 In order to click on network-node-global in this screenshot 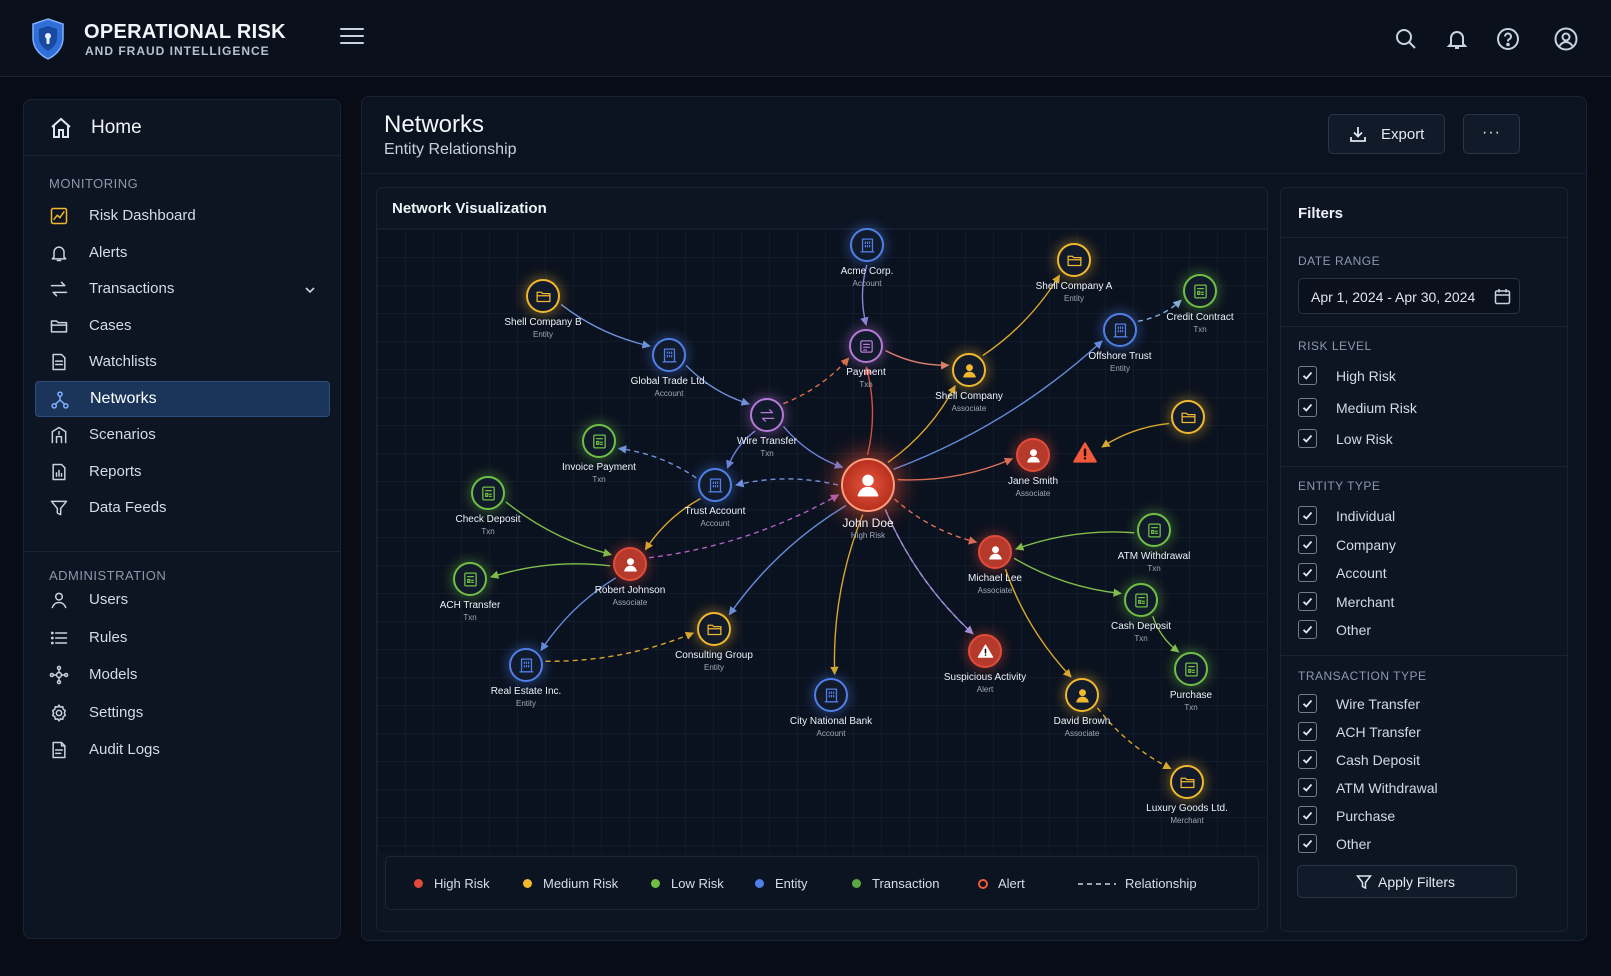, I will do `click(669, 355)`.